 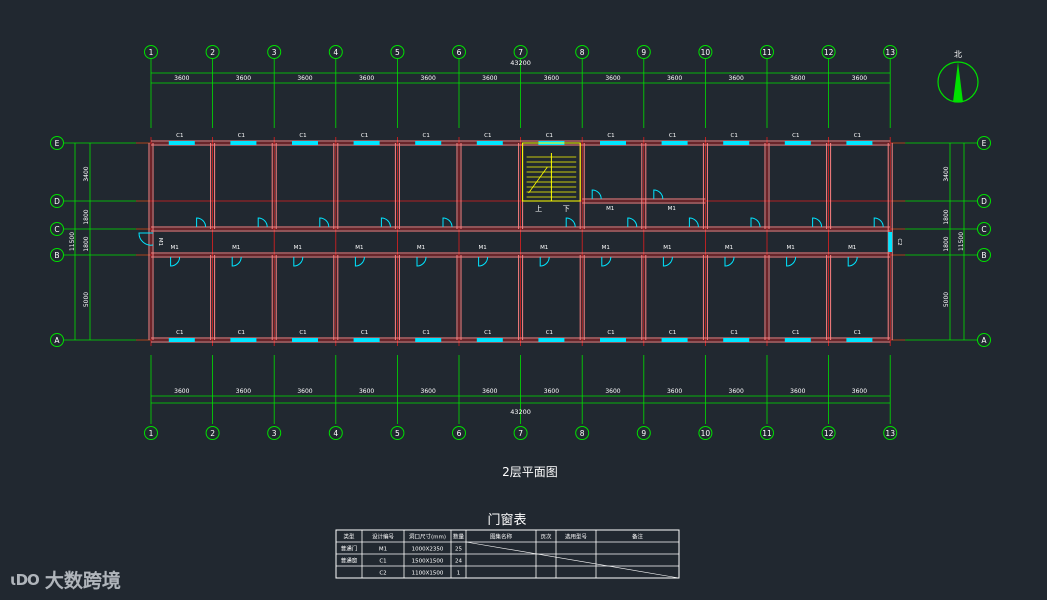 What do you see at coordinates (538, 208) in the screenshot?
I see `stair-up-label: 上` at bounding box center [538, 208].